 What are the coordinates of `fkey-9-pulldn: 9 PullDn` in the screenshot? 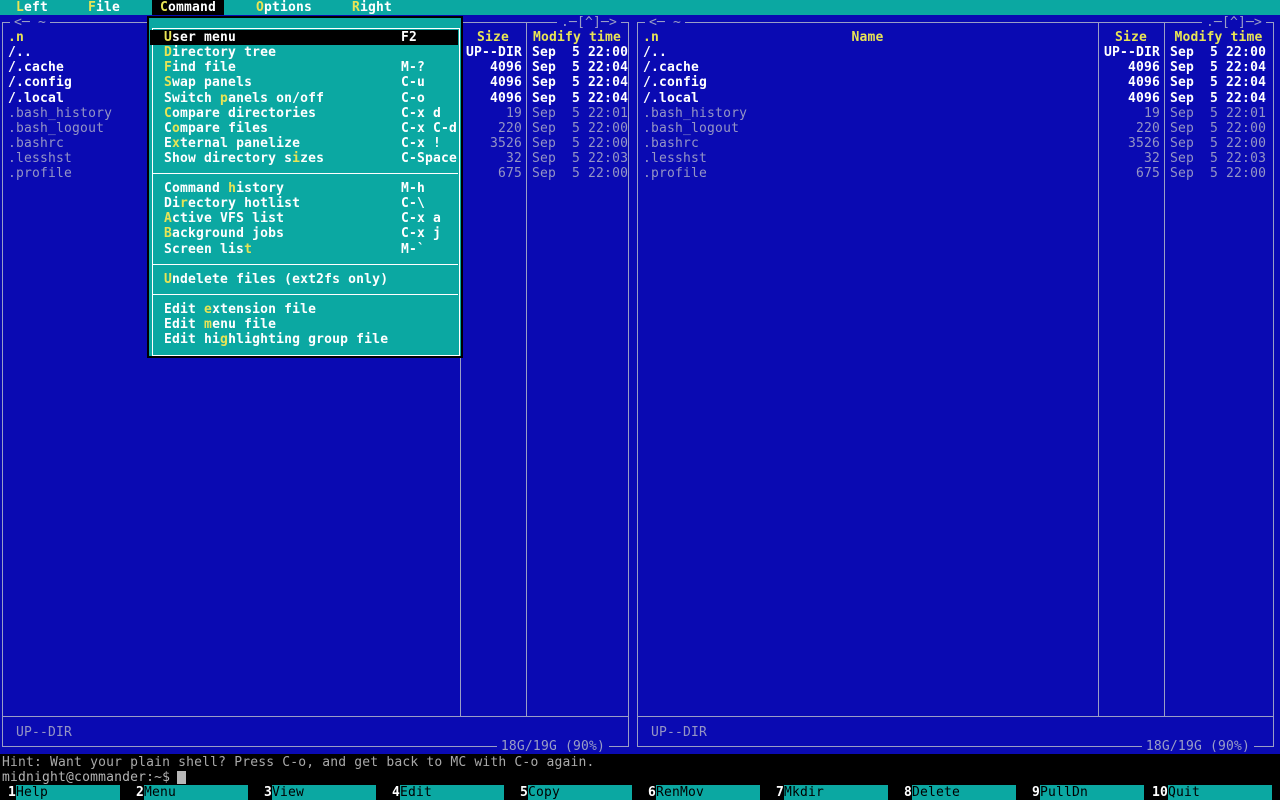 It's located at (1084, 792).